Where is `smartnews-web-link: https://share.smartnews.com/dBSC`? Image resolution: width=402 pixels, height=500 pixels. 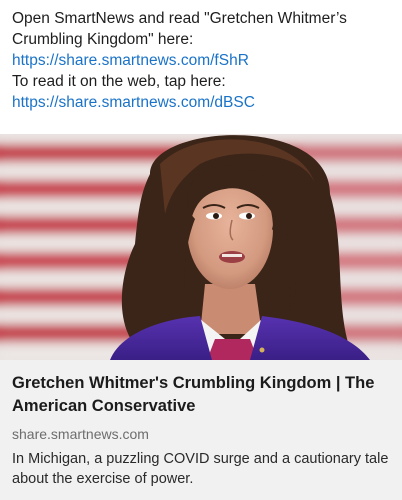
smartnews-web-link: https://share.smartnews.com/dBSC is located at coordinates (133, 102).